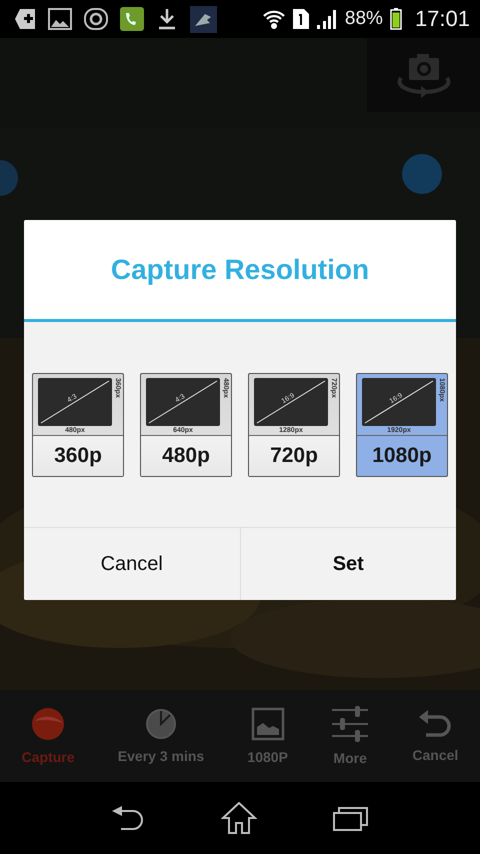 This screenshot has width=480, height=854. What do you see at coordinates (402, 455) in the screenshot?
I see `resolution-label: 1080p` at bounding box center [402, 455].